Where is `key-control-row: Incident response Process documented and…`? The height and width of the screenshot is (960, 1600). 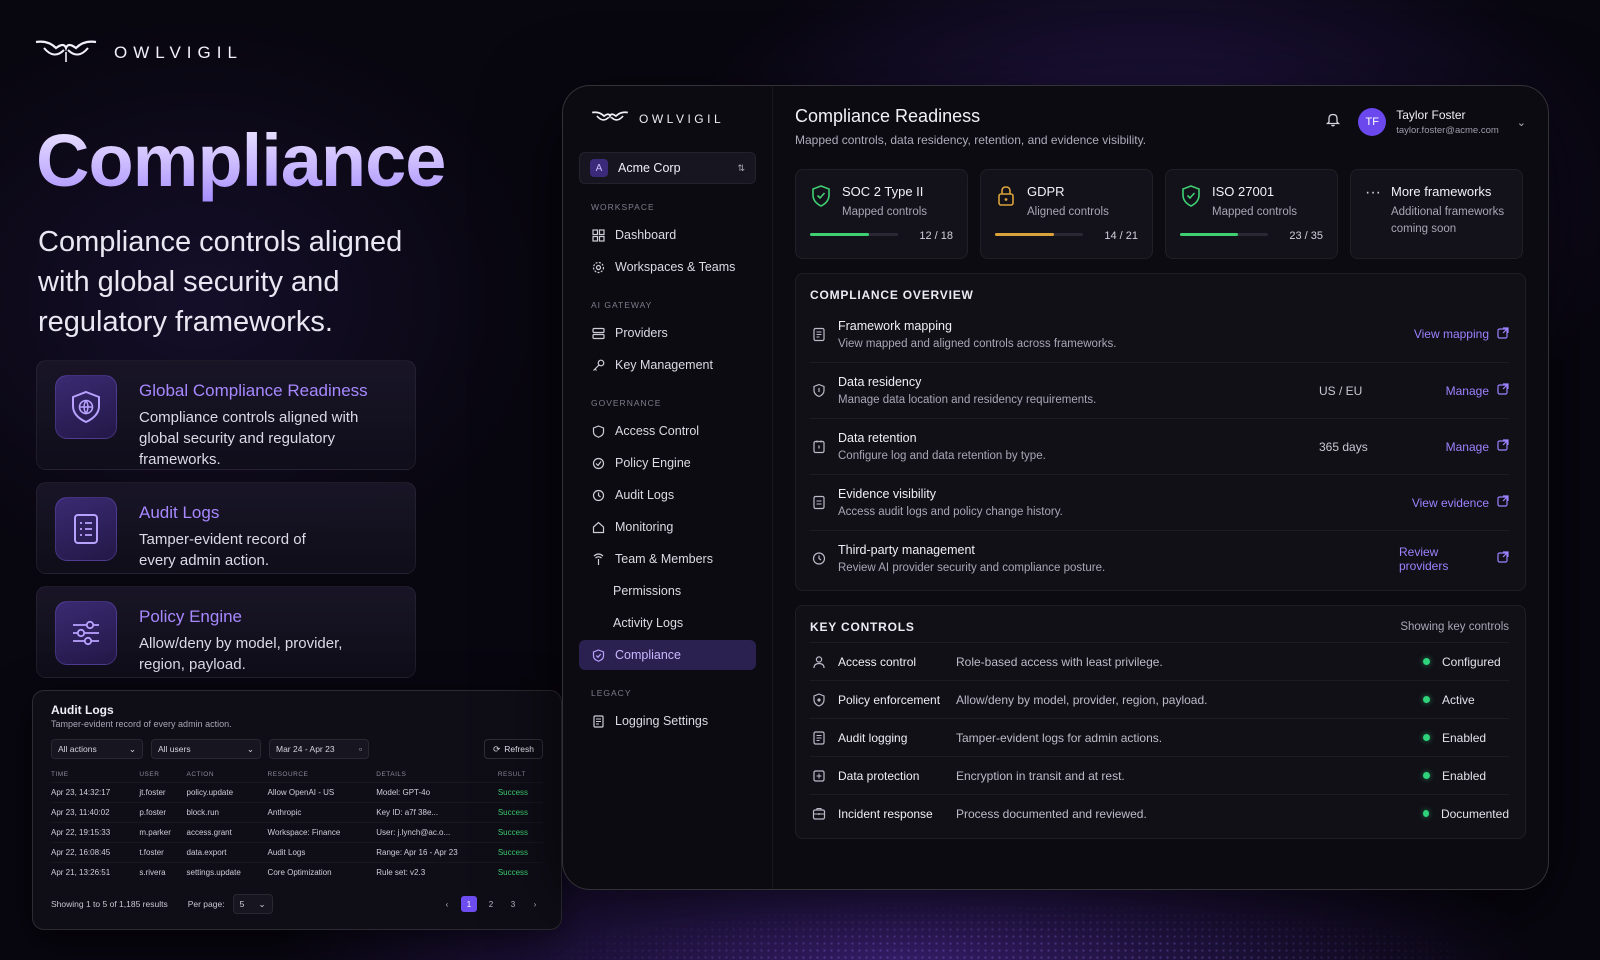
key-control-row: Incident response Process documented and… is located at coordinates (1159, 813).